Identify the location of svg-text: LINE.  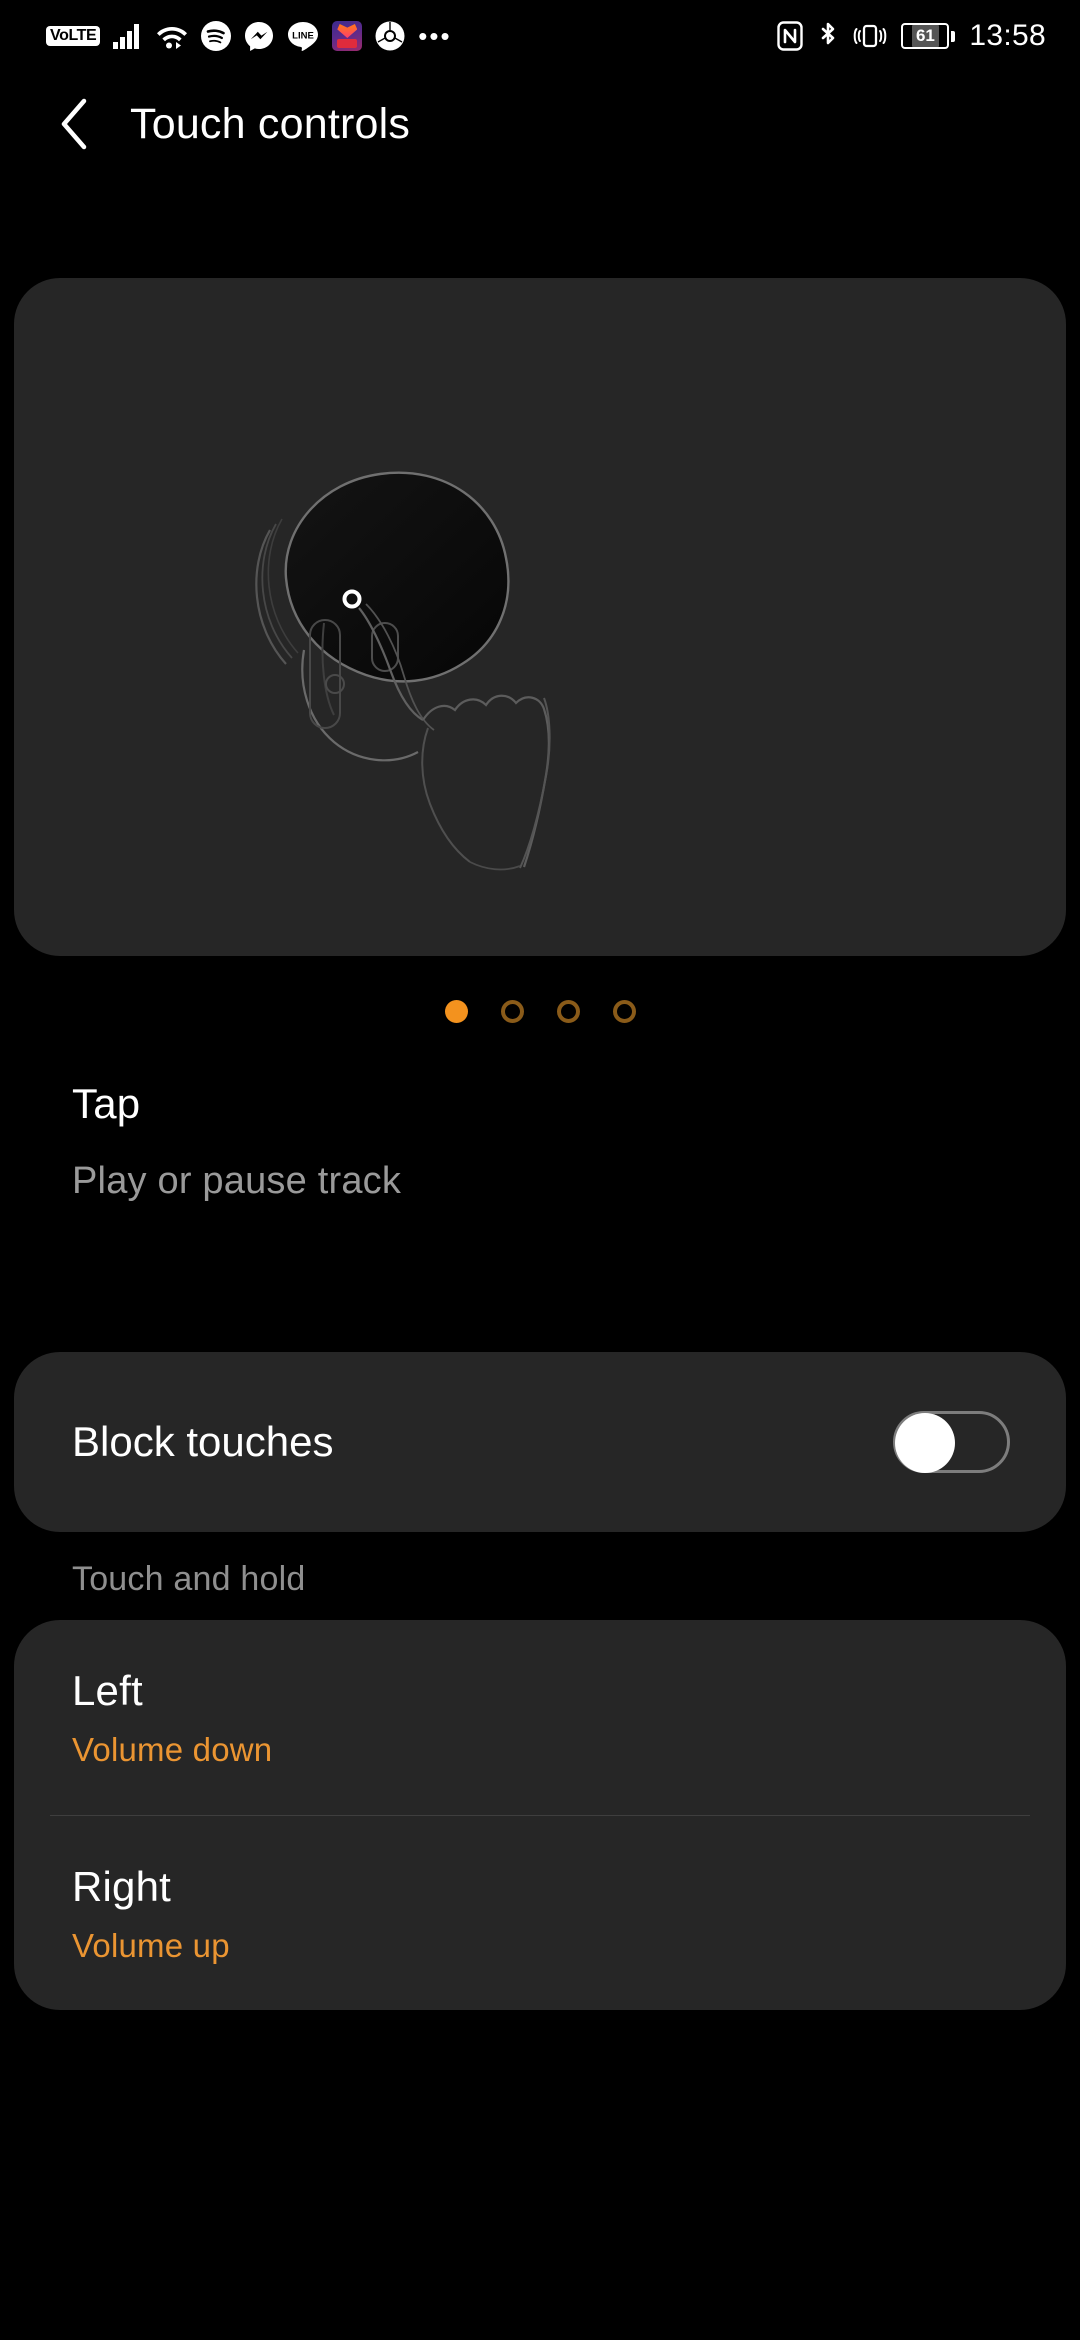
(303, 36).